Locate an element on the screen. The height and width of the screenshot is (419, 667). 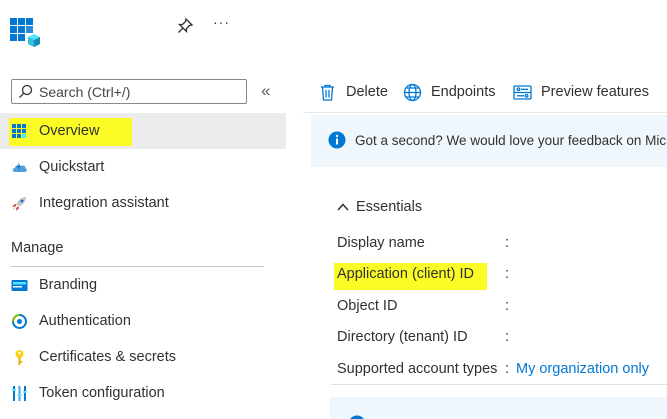
more-options-icon: ··· is located at coordinates (221, 22).